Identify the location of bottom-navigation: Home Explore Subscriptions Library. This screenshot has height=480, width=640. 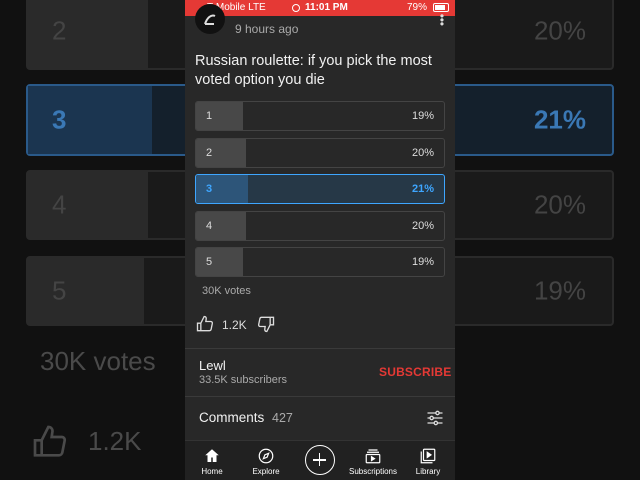
(320, 460).